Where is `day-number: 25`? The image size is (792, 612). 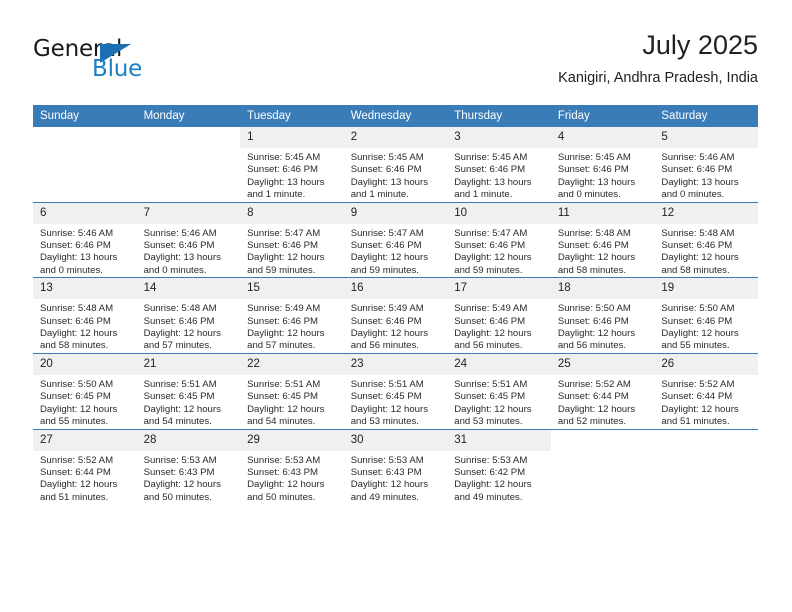
day-number: 25 is located at coordinates (602, 364).